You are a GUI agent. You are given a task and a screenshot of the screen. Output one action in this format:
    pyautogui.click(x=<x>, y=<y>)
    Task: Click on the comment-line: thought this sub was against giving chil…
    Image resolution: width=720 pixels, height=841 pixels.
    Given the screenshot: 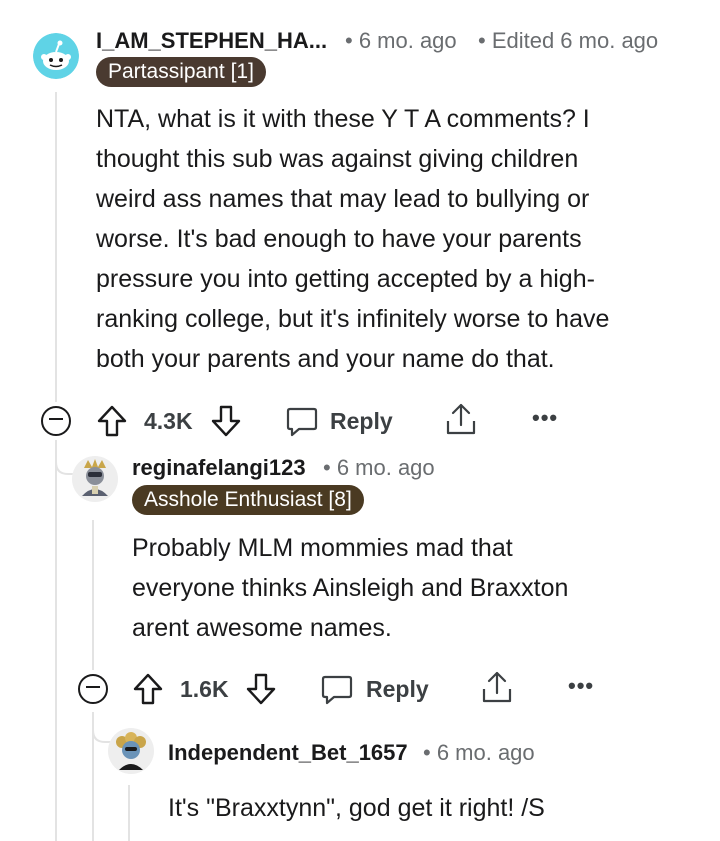 What is the action you would take?
    pyautogui.click(x=337, y=159)
    